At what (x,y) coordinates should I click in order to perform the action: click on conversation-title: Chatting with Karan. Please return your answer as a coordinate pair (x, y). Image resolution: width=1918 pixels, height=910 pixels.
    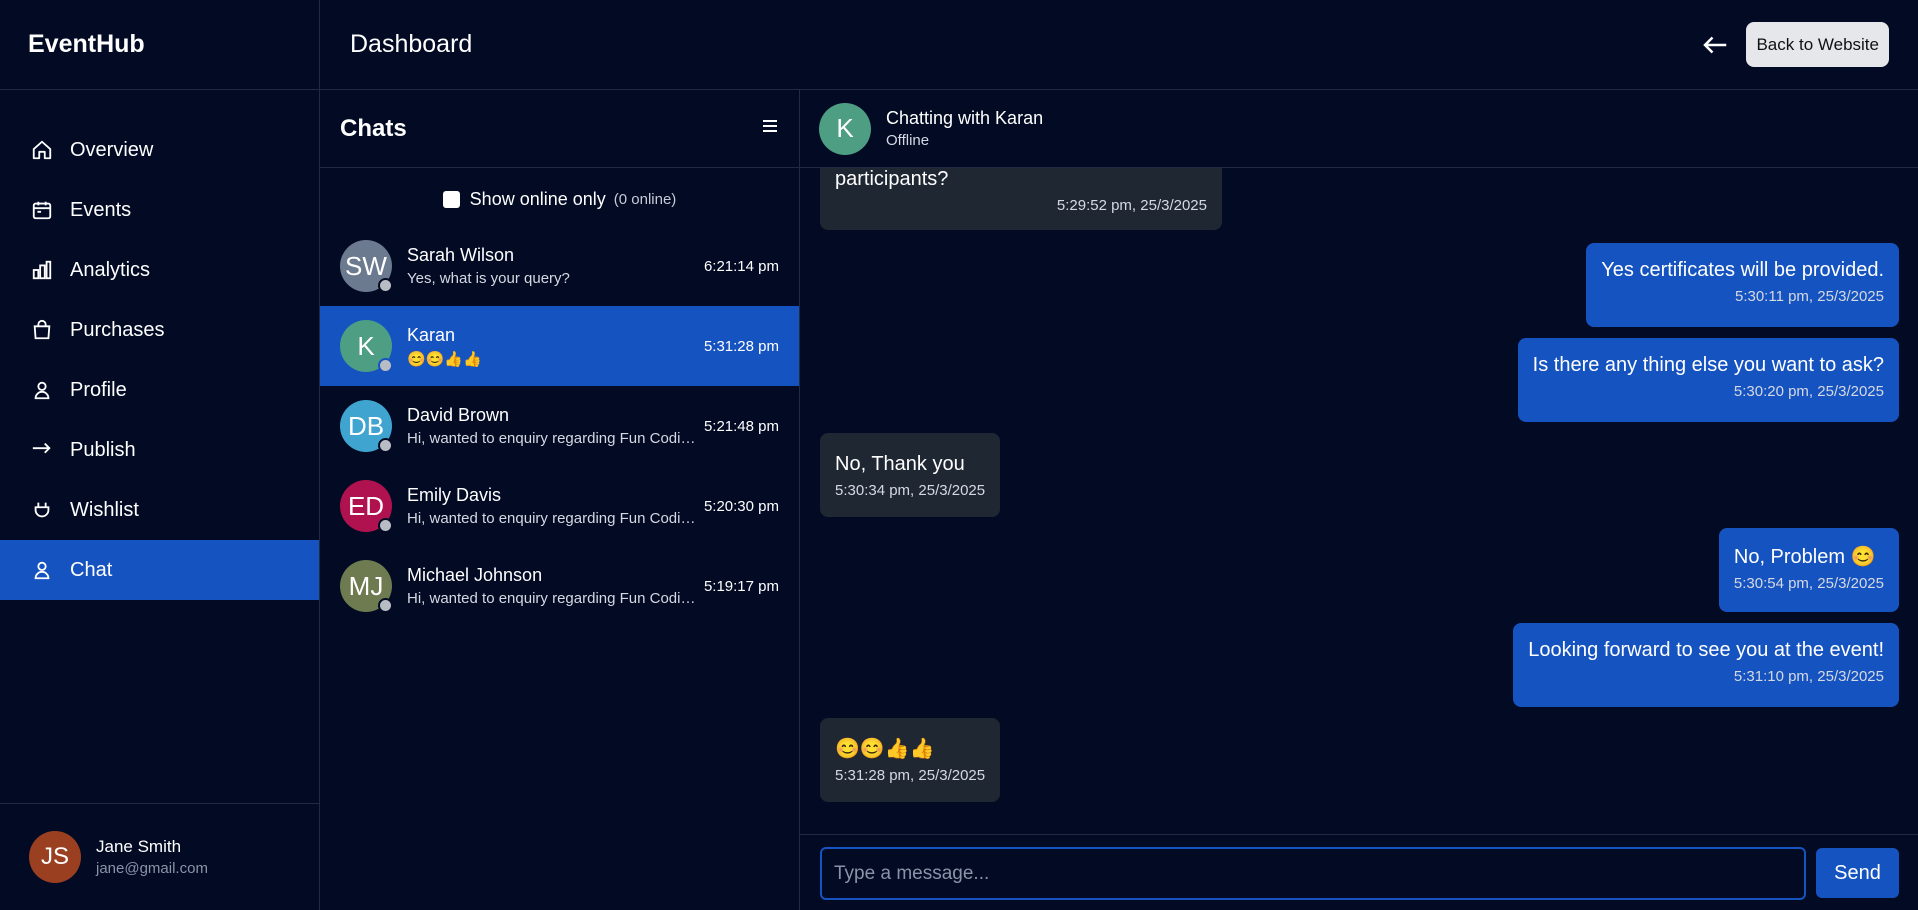
    Looking at the image, I should click on (965, 118).